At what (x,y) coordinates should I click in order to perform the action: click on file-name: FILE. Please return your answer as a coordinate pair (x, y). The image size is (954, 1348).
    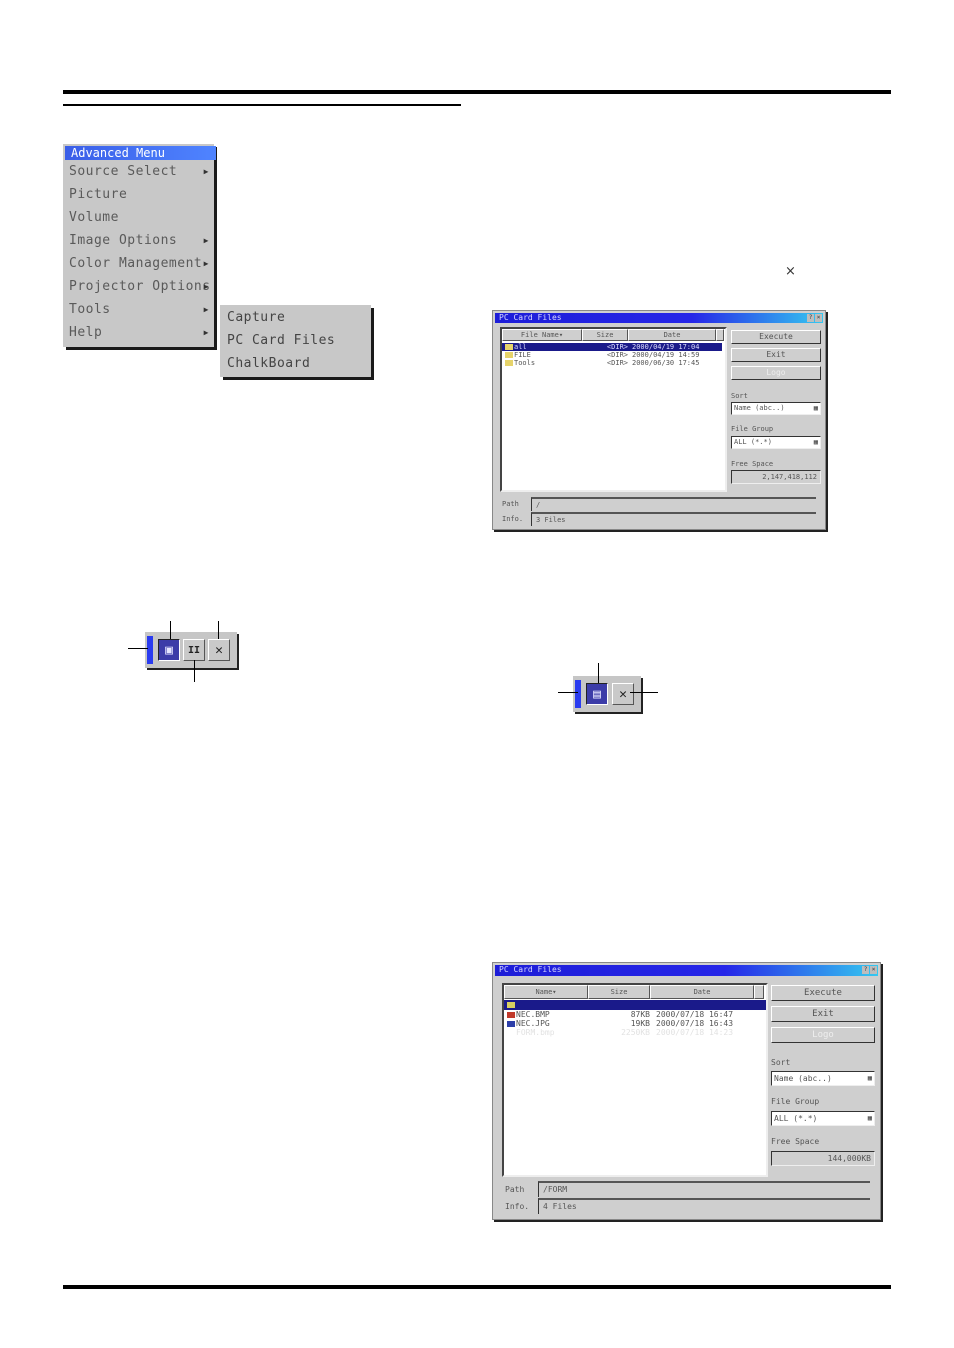
    Looking at the image, I should click on (522, 355).